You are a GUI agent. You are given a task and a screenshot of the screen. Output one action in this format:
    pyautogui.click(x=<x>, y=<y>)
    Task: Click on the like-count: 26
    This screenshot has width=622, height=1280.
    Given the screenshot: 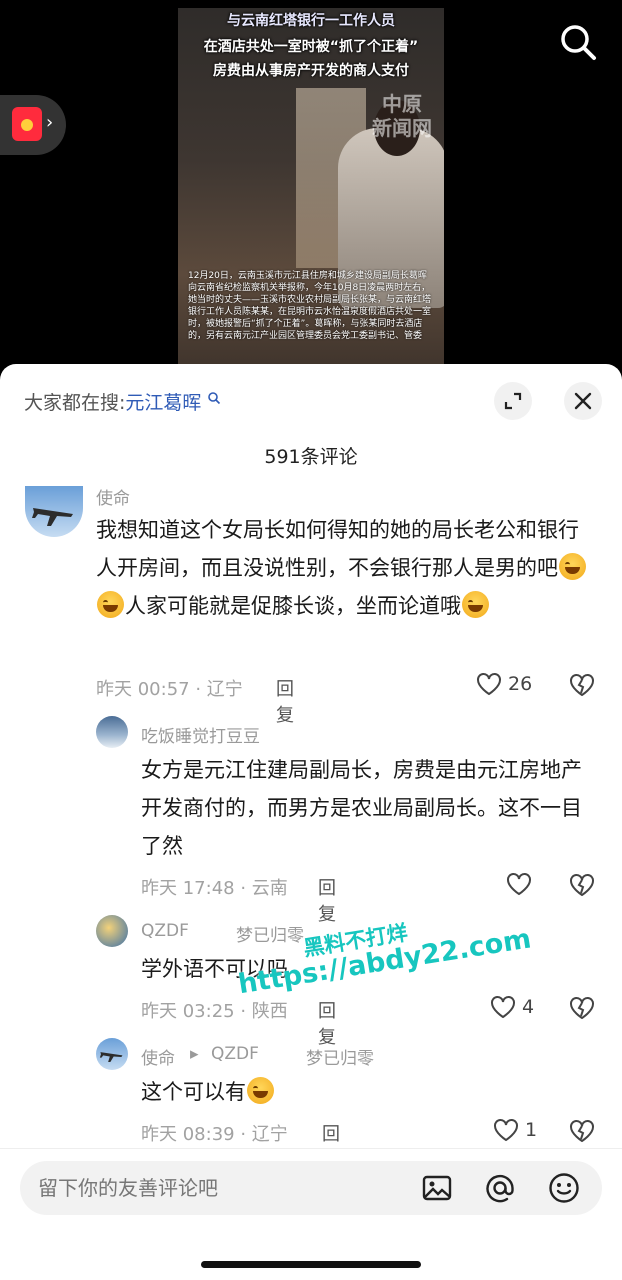 What is the action you would take?
    pyautogui.click(x=520, y=684)
    